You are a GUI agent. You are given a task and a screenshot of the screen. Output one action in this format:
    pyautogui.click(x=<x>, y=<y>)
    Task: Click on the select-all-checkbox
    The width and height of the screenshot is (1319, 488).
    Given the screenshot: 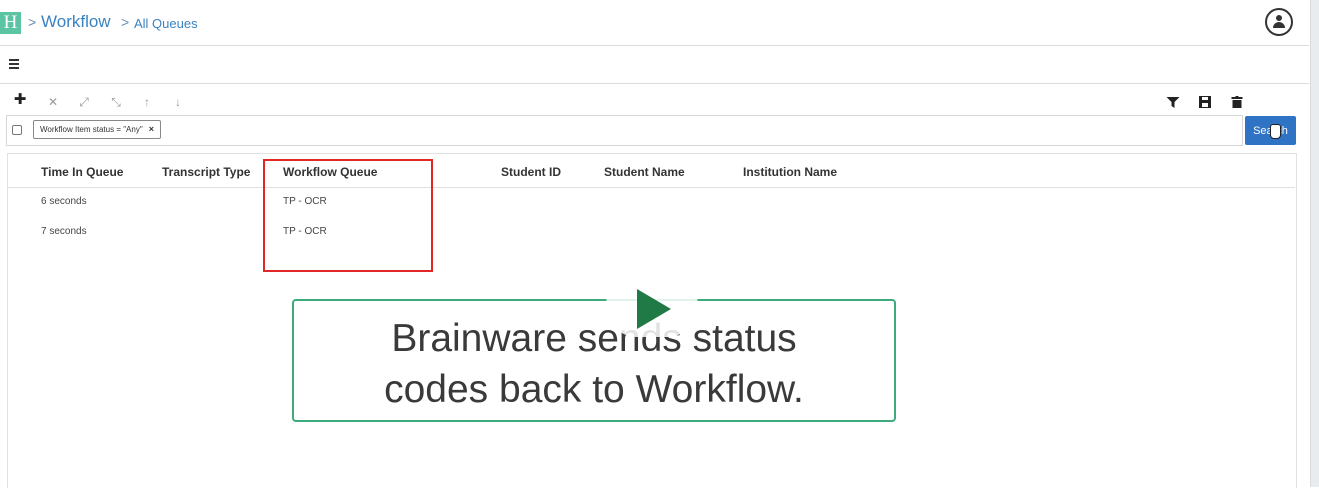 What is the action you would take?
    pyautogui.click(x=17, y=130)
    